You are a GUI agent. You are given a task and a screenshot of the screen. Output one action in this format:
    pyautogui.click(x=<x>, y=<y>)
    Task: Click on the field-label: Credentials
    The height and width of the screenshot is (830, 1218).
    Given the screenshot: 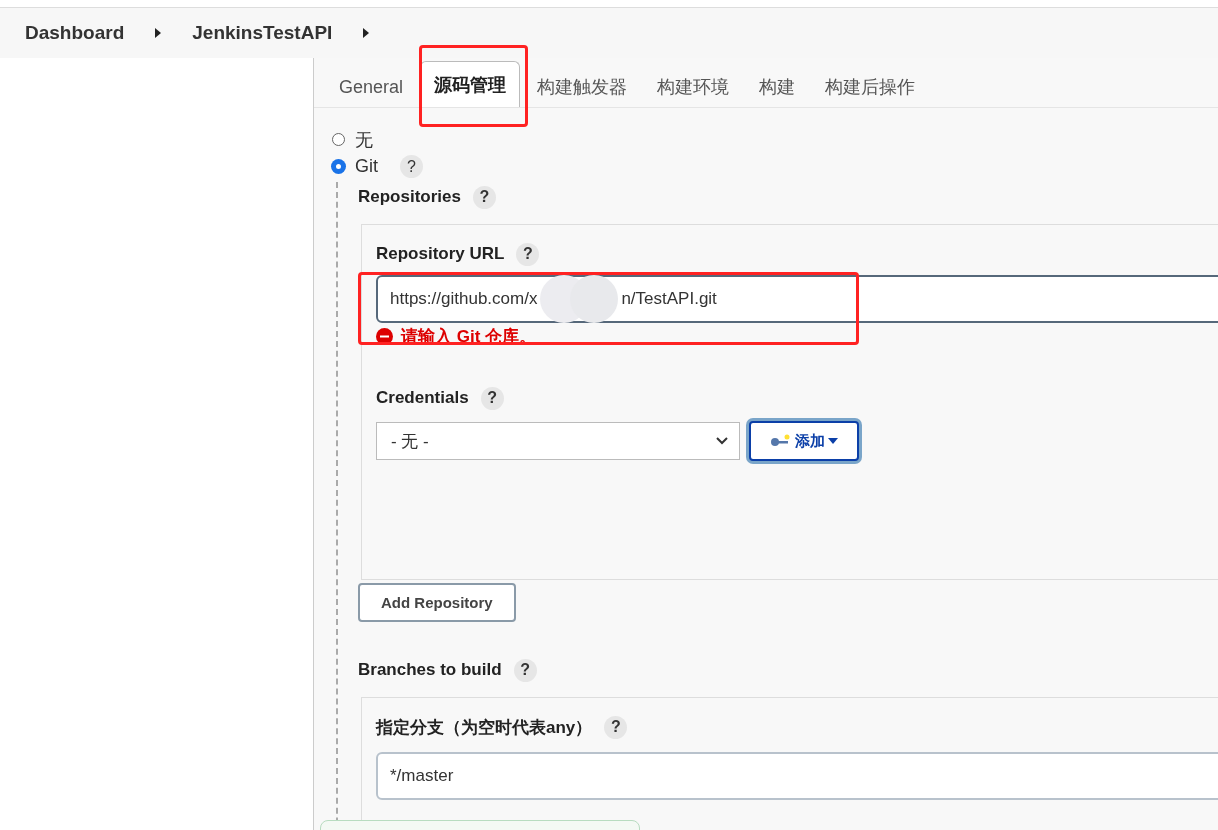 What is the action you would take?
    pyautogui.click(x=422, y=398)
    